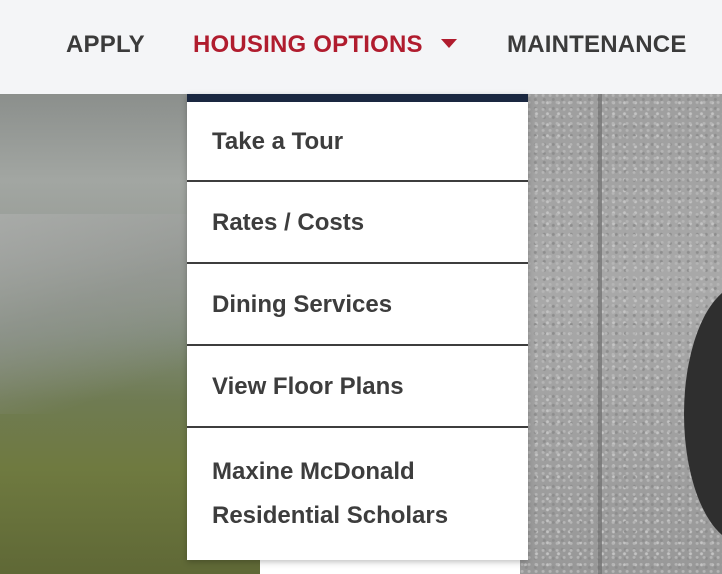 Image resolution: width=722 pixels, height=574 pixels. Describe the element at coordinates (330, 515) in the screenshot. I see `dropdown-item-label-line2: Residential Scholars` at that location.